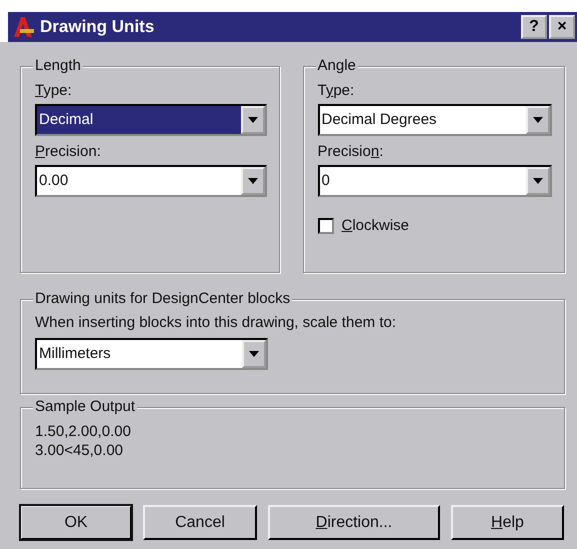  Describe the element at coordinates (58, 66) in the screenshot. I see `group-title: Length` at that location.